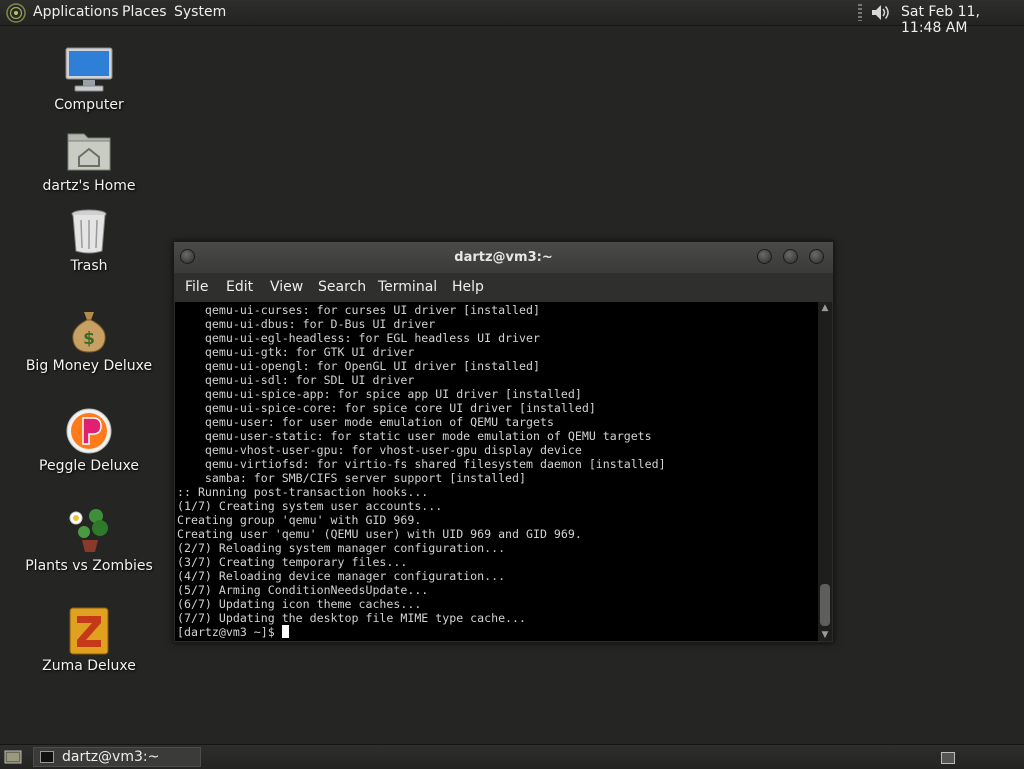 The height and width of the screenshot is (769, 1024). What do you see at coordinates (503, 287) in the screenshot?
I see `terminal-menubar: File Edit View Search Terminal Help` at bounding box center [503, 287].